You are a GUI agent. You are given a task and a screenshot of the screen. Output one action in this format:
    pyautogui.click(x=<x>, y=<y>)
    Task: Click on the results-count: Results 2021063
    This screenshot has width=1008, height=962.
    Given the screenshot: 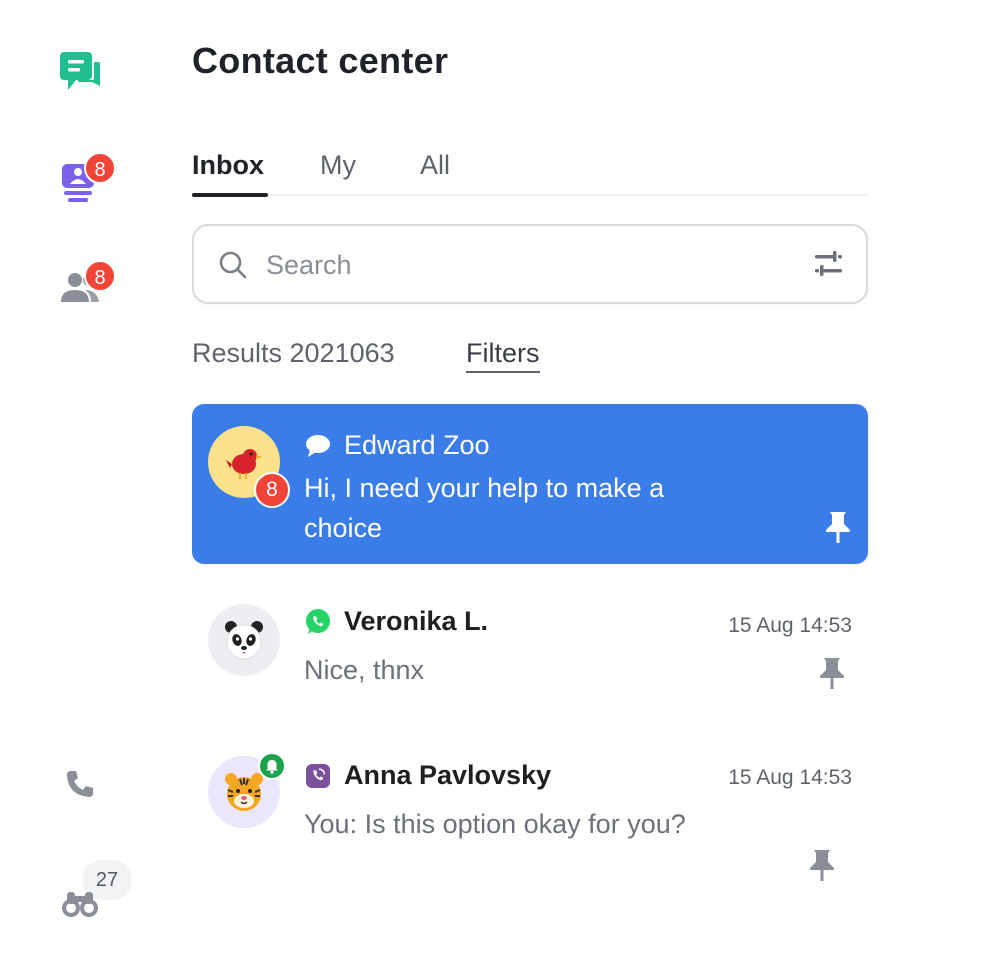 What is the action you would take?
    pyautogui.click(x=293, y=353)
    